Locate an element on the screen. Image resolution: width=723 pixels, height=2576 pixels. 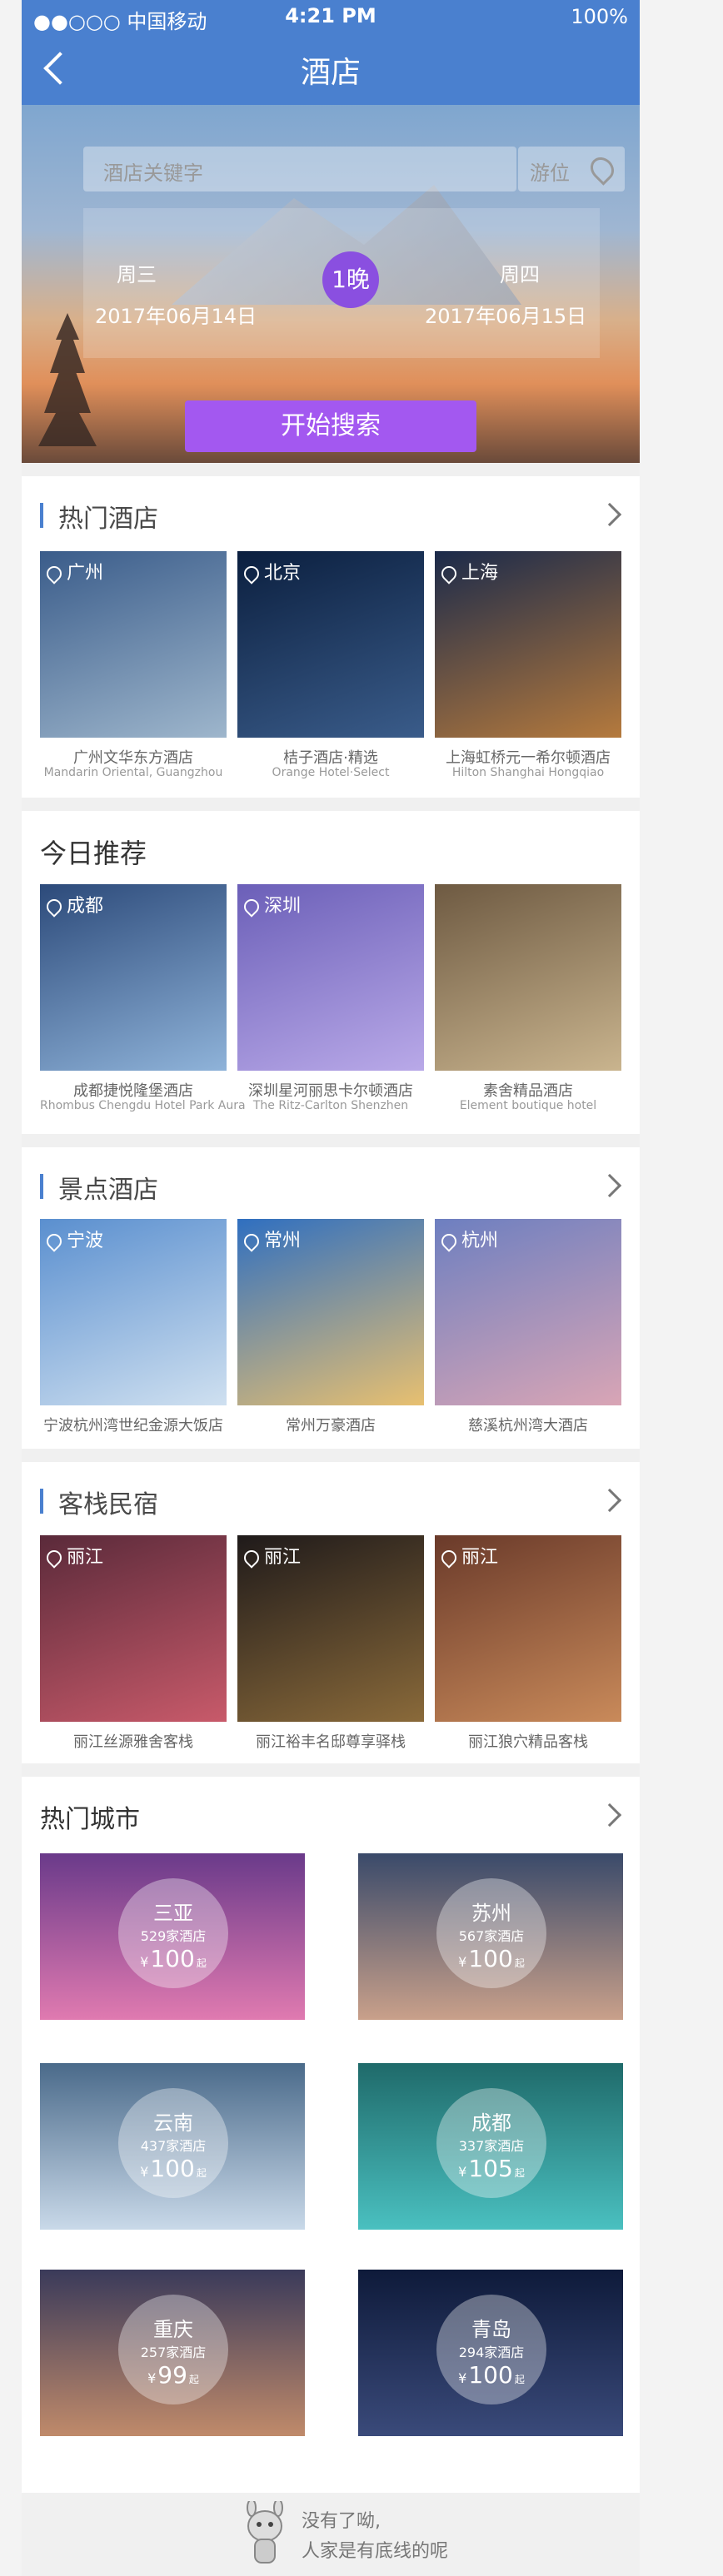
checkin-date: 2017年06月14日 is located at coordinates (176, 314).